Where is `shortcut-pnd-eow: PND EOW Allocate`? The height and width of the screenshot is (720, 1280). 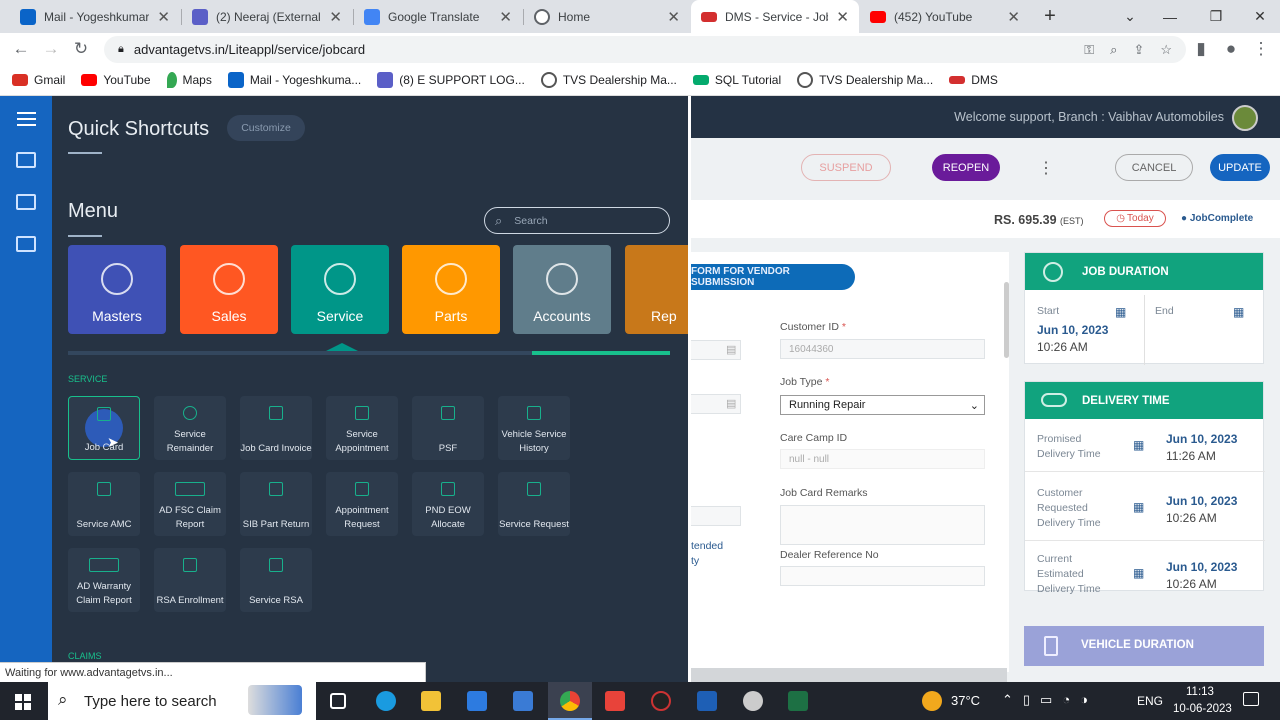
shortcut-pnd-eow: PND EOW Allocate is located at coordinates (448, 504).